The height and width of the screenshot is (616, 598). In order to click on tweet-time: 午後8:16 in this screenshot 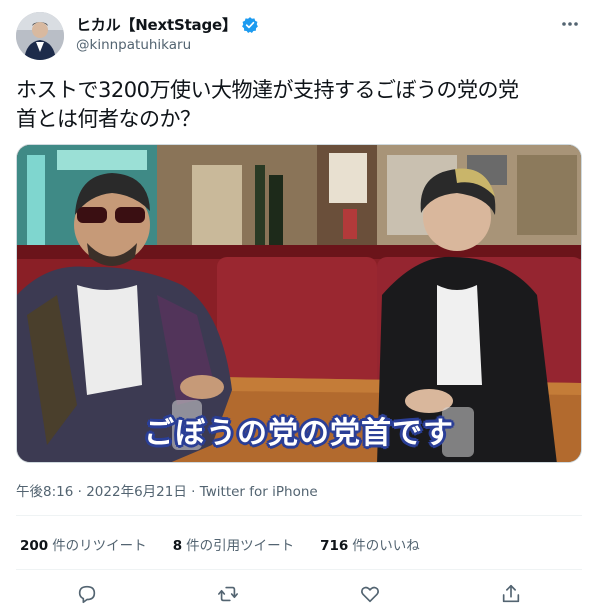, I will do `click(44, 492)`.